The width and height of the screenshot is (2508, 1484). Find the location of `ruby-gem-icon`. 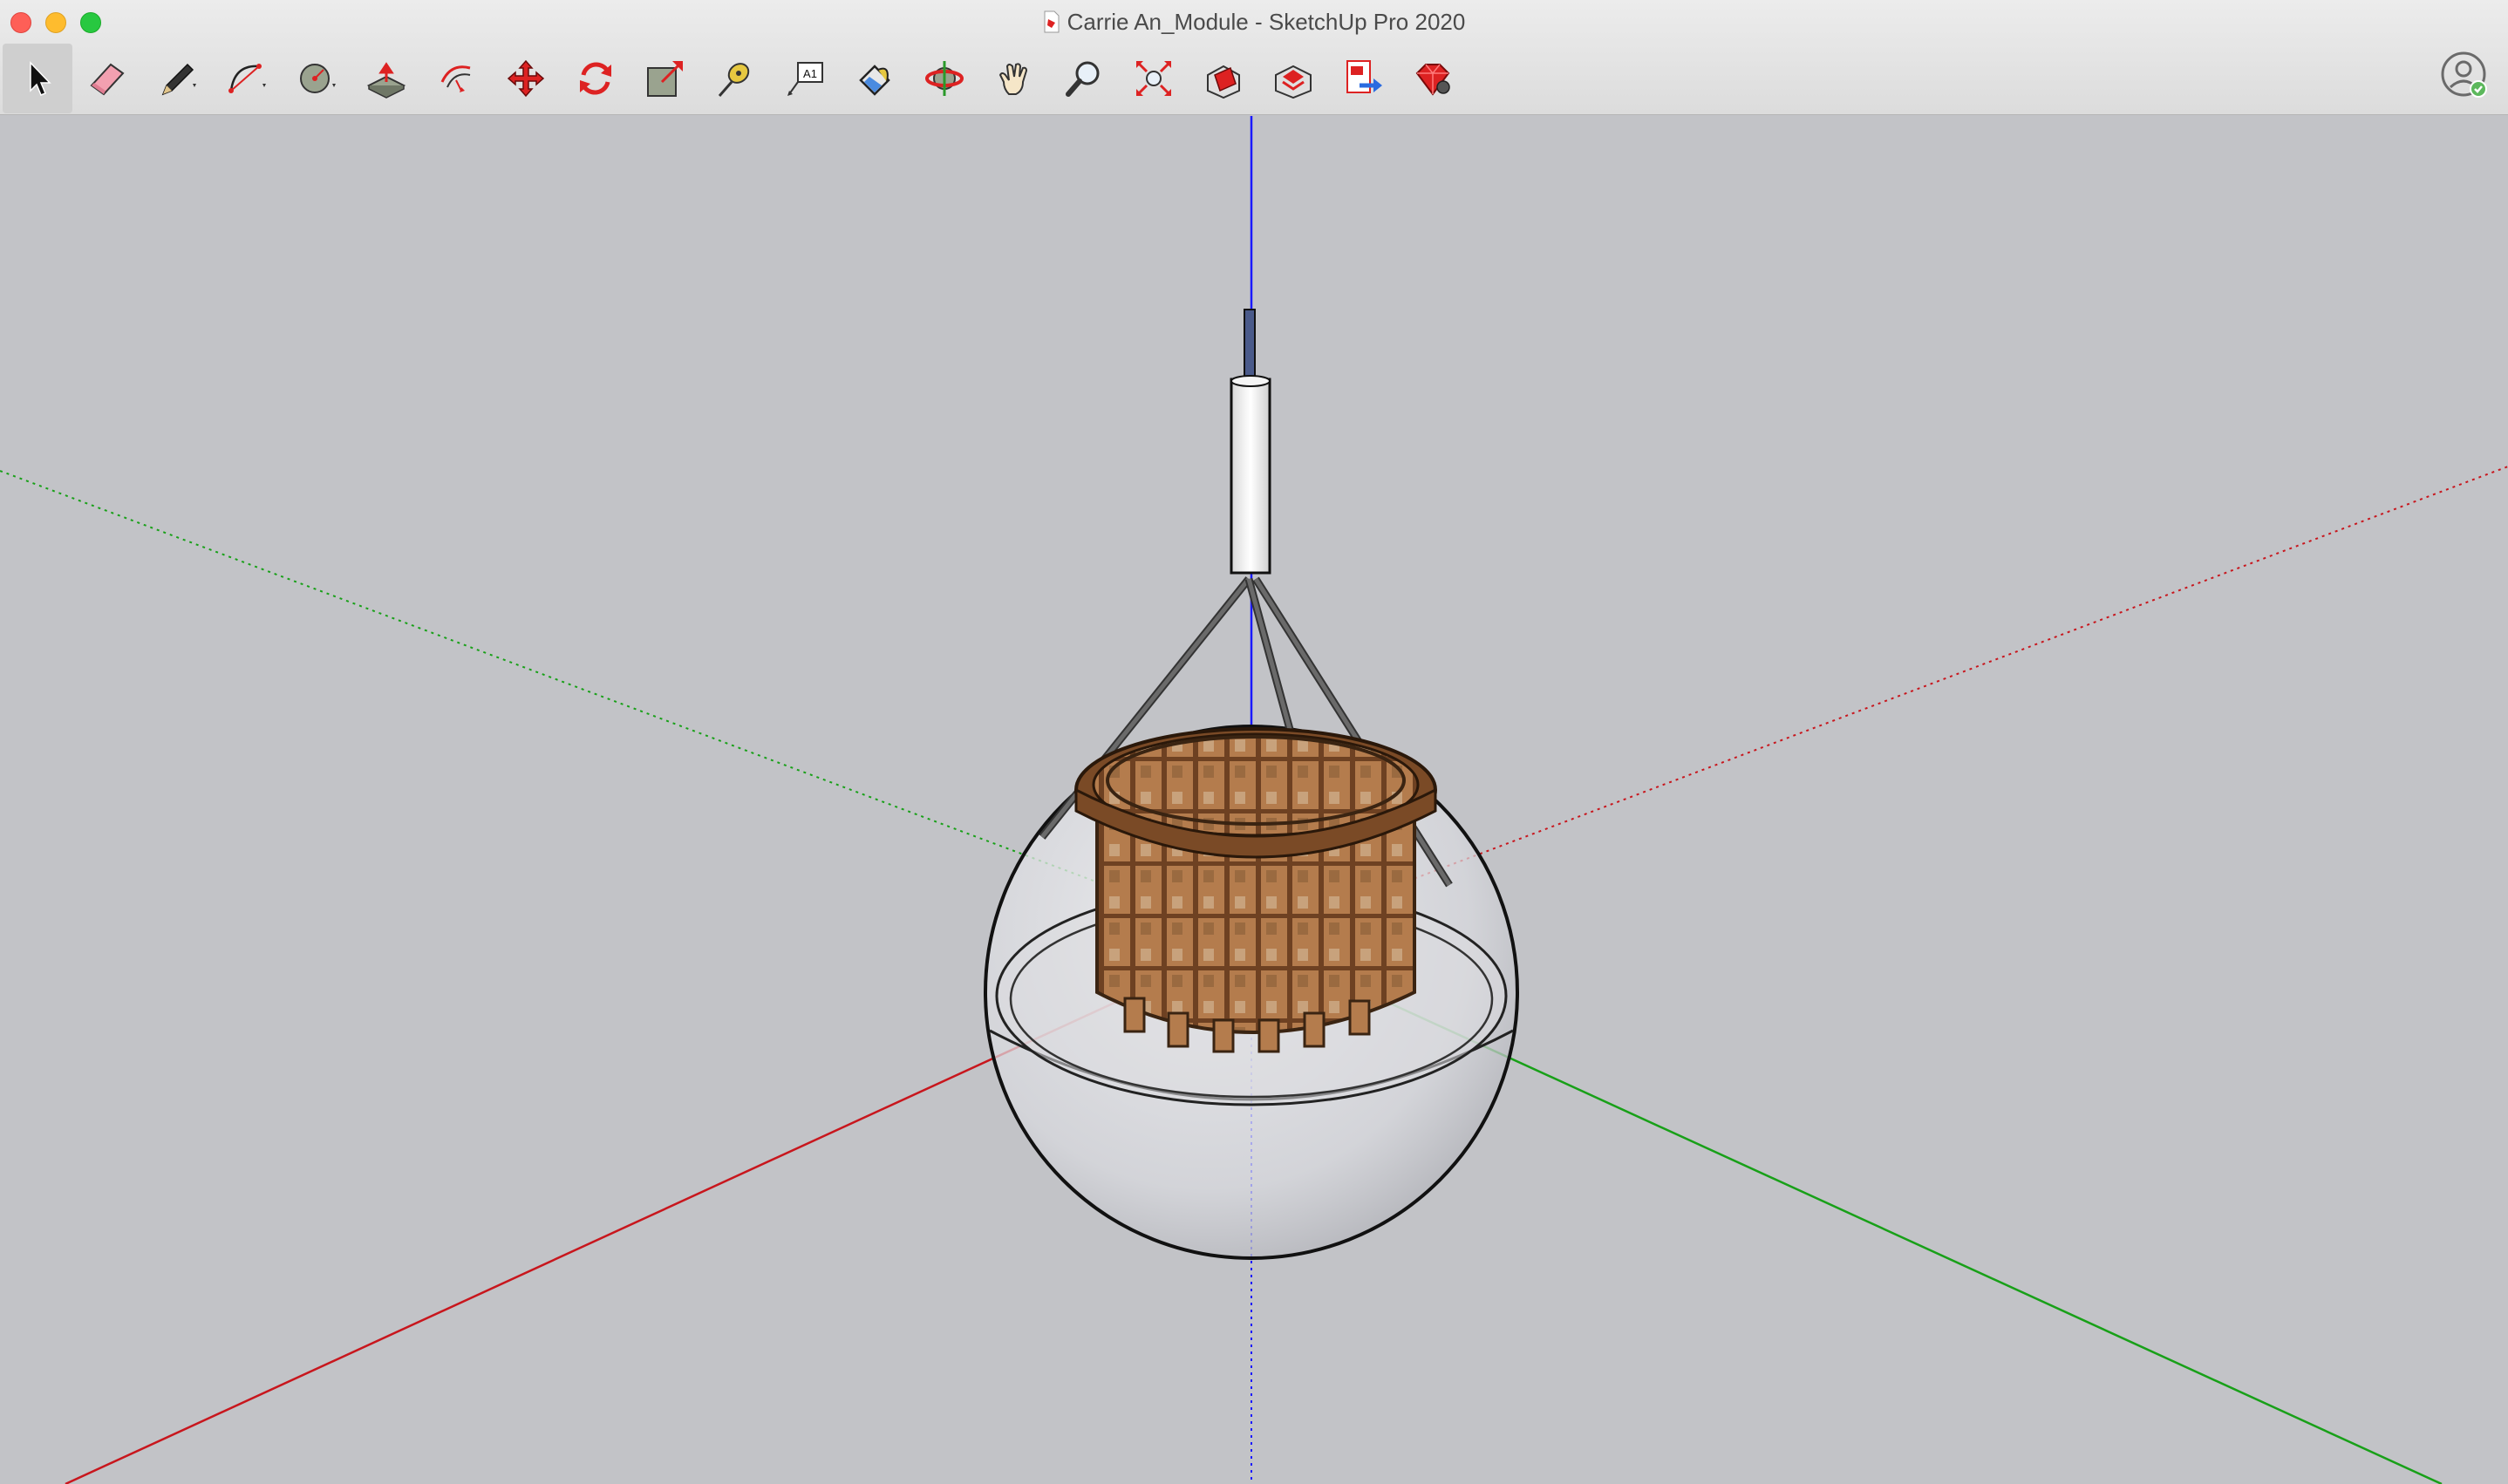

ruby-gem-icon is located at coordinates (1432, 80).